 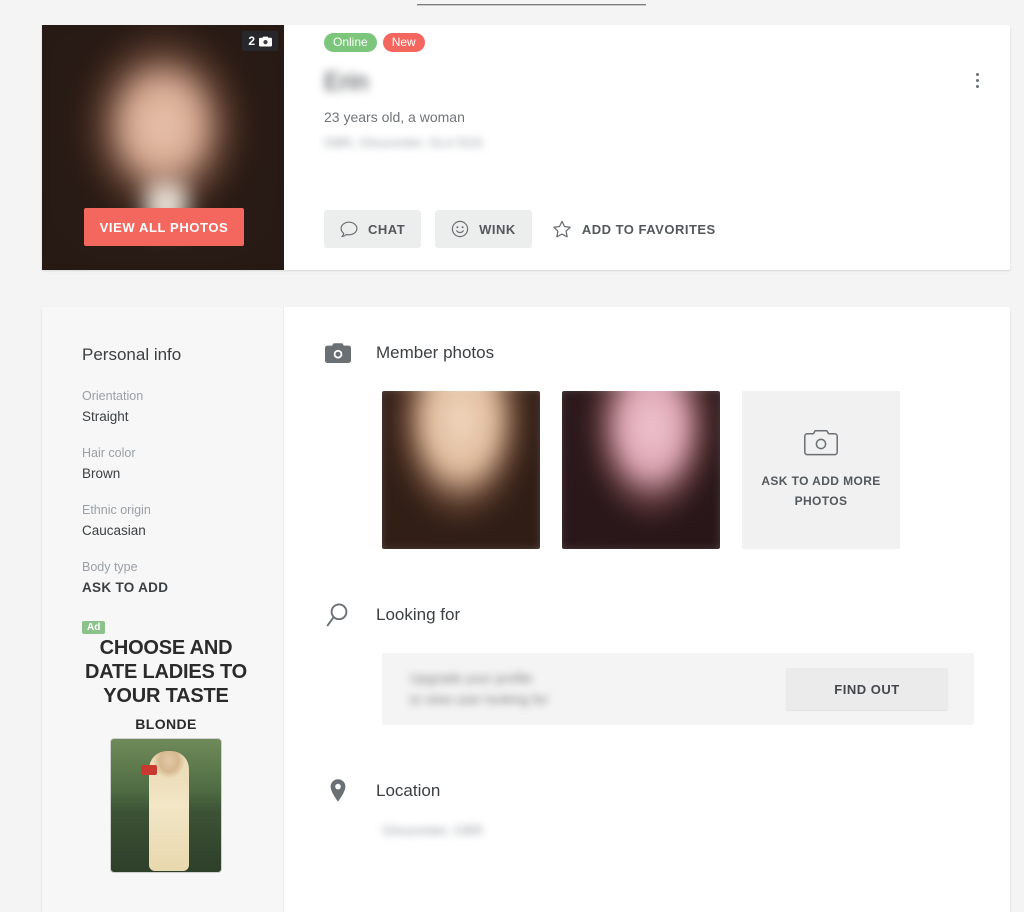 I want to click on info-value-ask-to-add: ASK TO ADD, so click(x=182, y=587).